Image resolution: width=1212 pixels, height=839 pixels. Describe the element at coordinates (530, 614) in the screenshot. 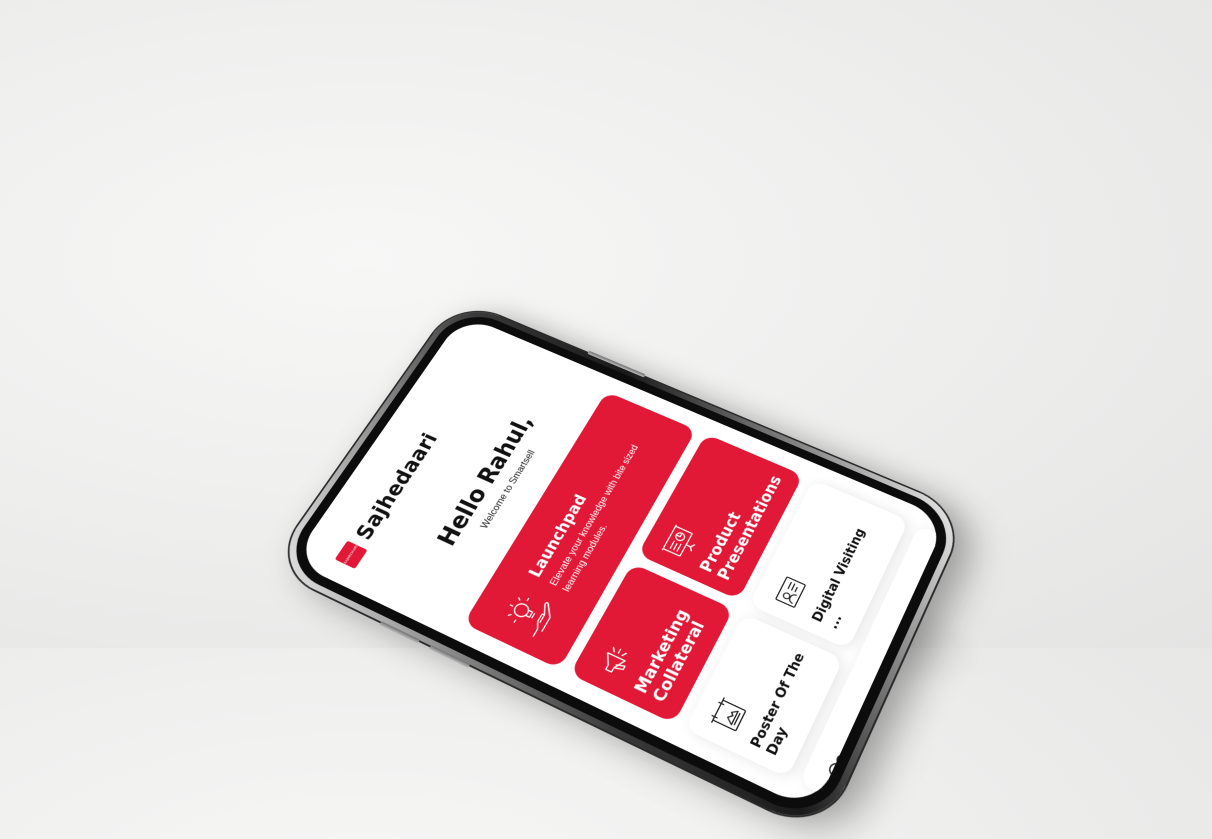

I see `lightbulb-hand-icon` at that location.